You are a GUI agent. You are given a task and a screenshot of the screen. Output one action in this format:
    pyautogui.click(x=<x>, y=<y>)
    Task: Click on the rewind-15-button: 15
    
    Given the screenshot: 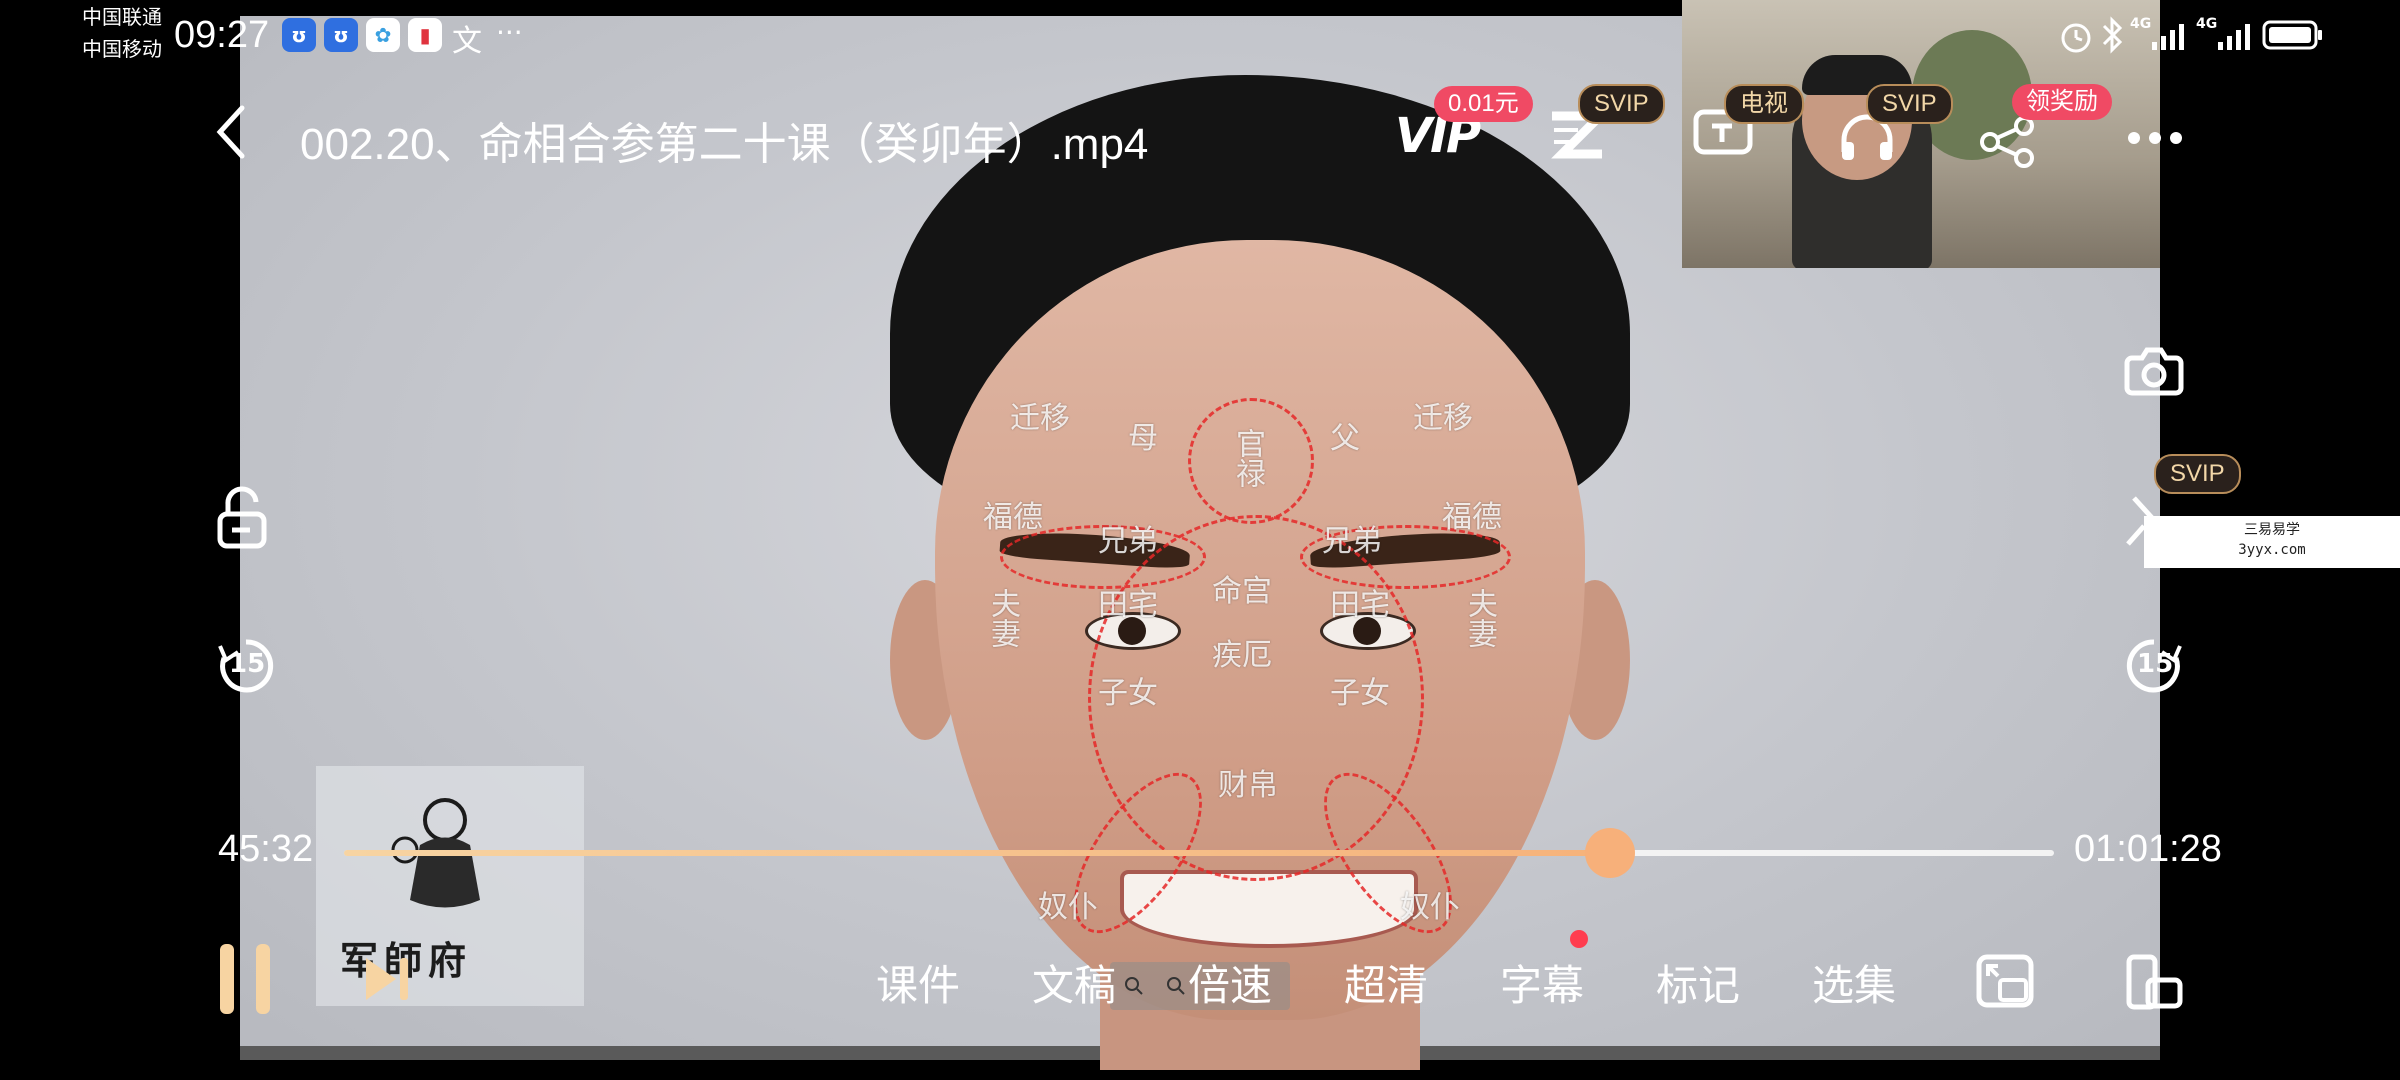 What is the action you would take?
    pyautogui.click(x=246, y=666)
    